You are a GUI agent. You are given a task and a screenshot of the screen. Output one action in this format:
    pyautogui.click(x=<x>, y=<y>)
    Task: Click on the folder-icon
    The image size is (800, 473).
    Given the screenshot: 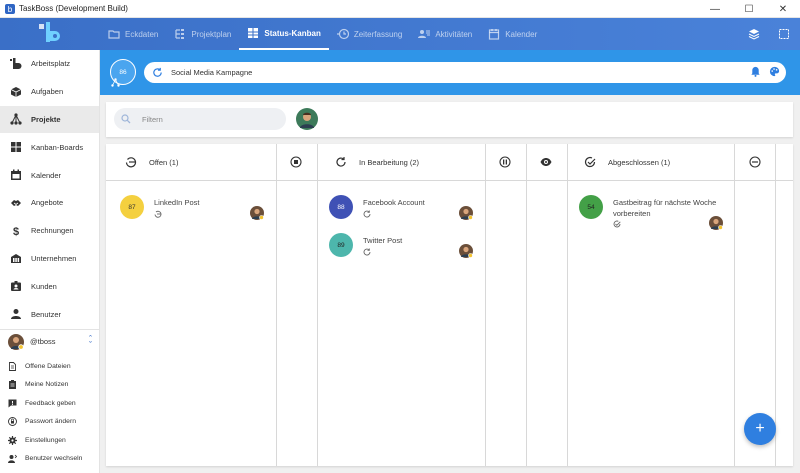 What is the action you would take?
    pyautogui.click(x=114, y=34)
    